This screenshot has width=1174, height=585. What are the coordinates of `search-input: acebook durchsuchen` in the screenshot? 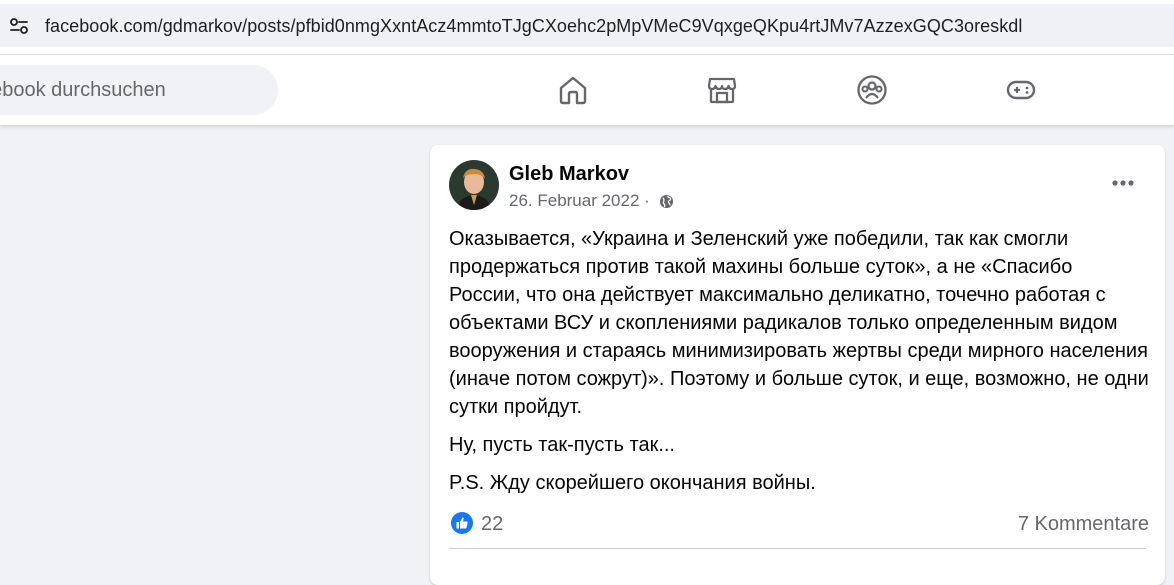 It's located at (83, 90).